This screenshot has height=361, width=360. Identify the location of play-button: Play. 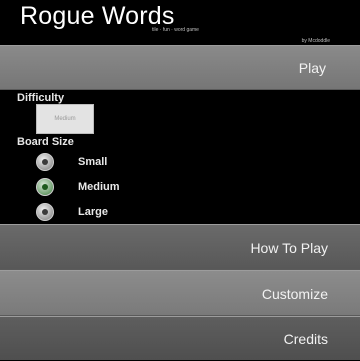
(180, 67).